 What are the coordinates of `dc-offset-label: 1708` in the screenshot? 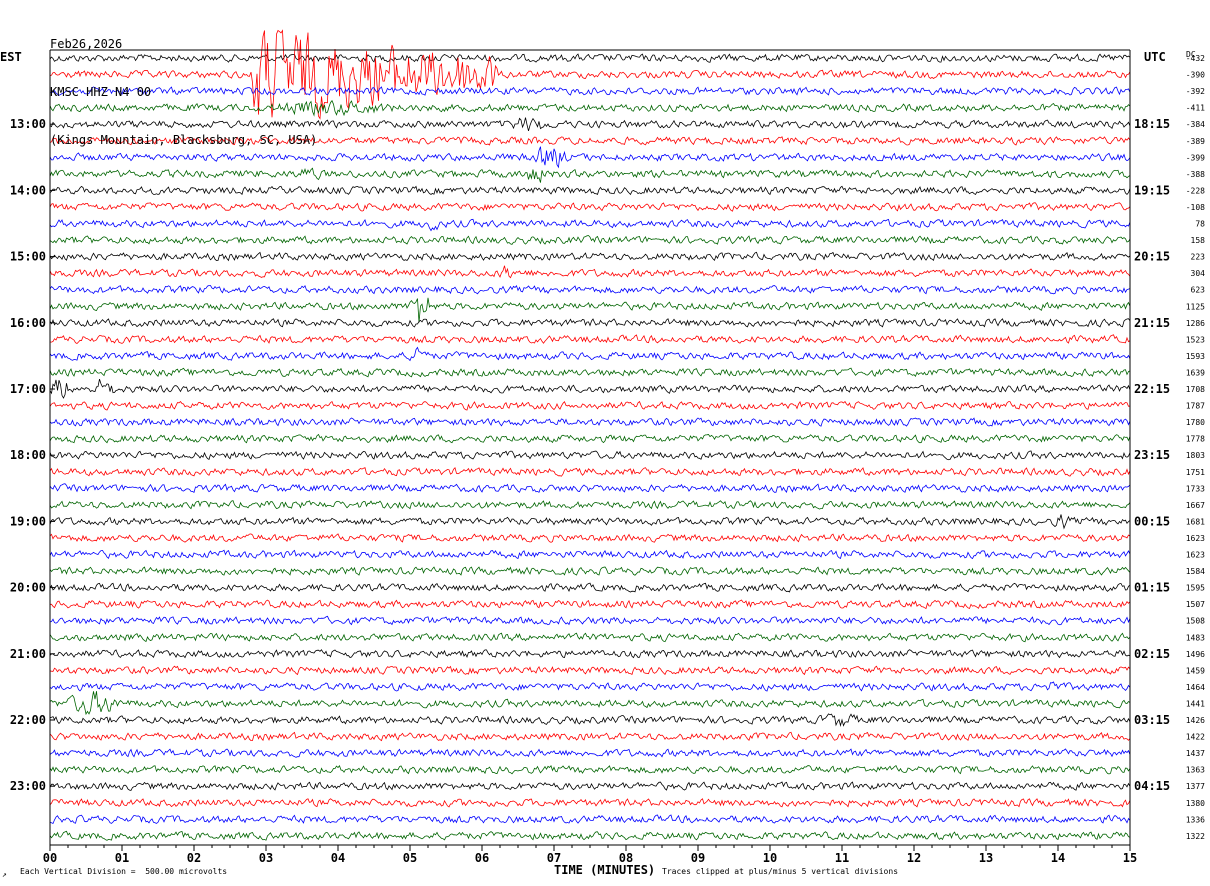 It's located at (1195, 389).